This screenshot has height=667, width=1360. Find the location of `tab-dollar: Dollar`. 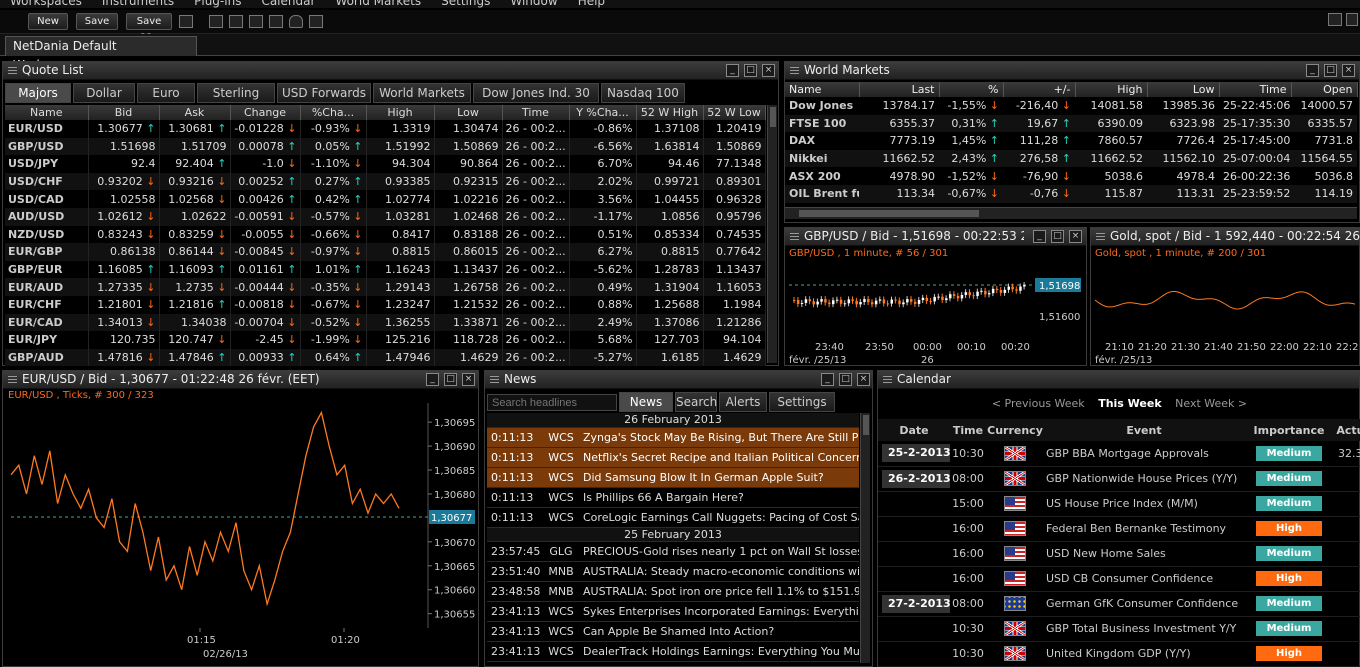

tab-dollar: Dollar is located at coordinates (104, 93).